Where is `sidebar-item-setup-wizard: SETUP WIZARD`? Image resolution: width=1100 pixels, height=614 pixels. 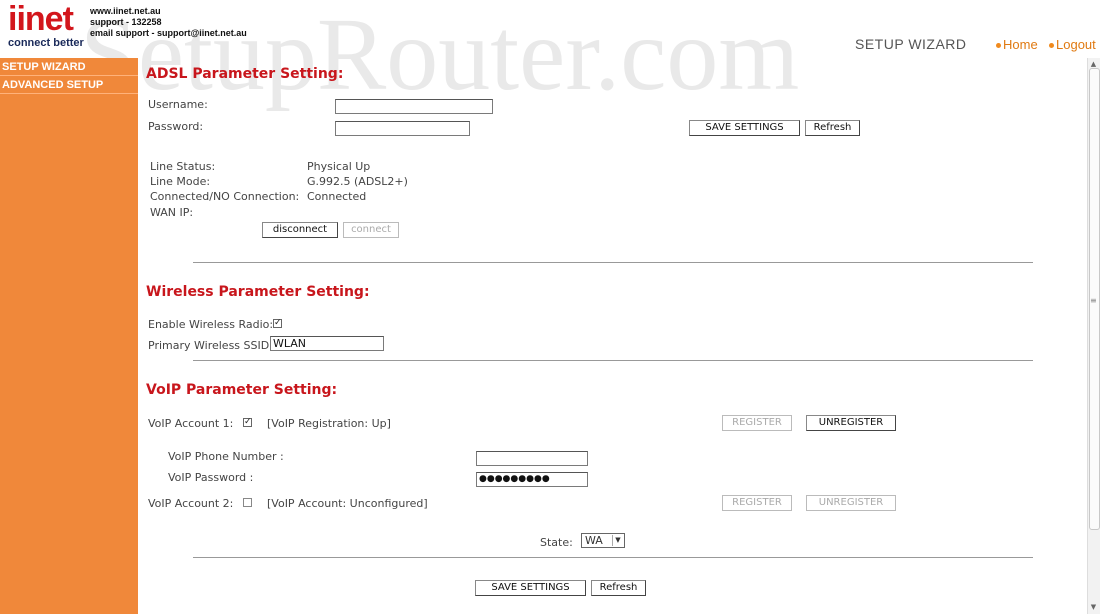 sidebar-item-setup-wizard: SETUP WIZARD is located at coordinates (69, 67).